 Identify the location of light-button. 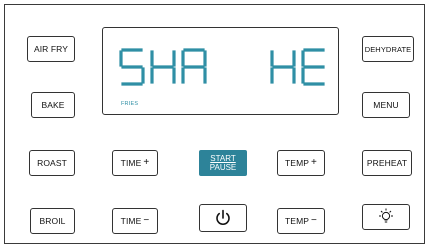
(386, 217).